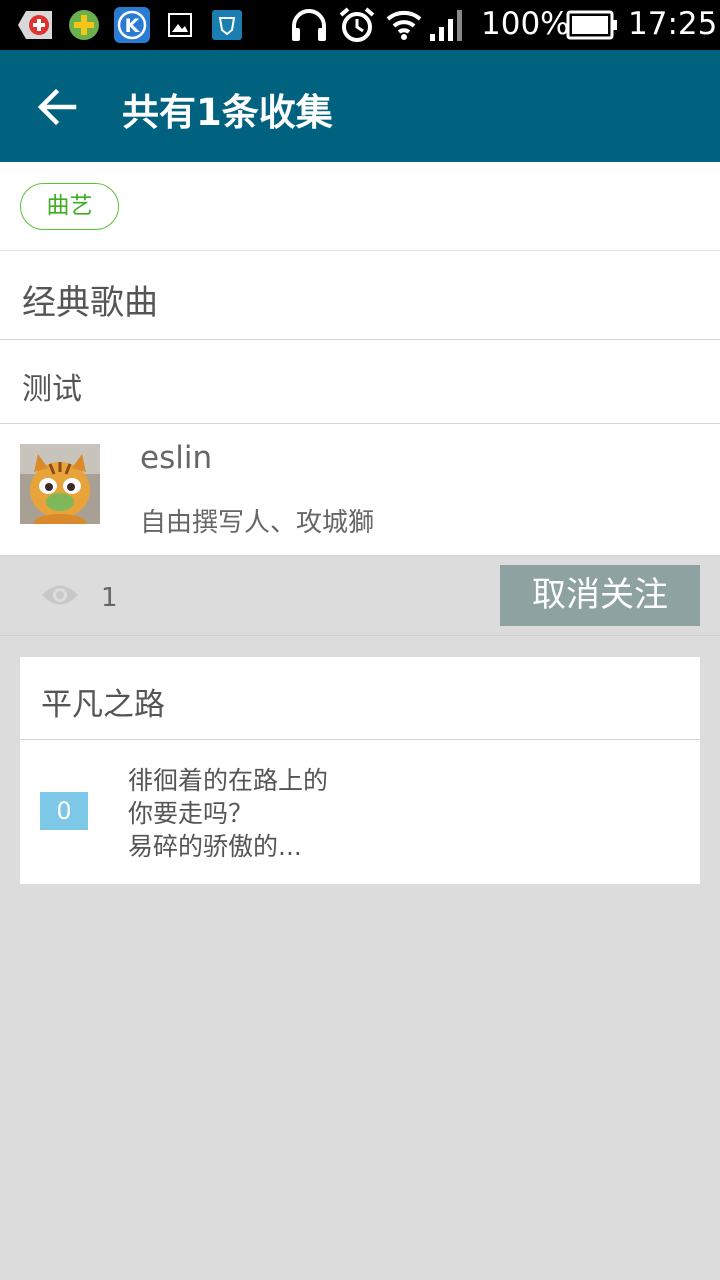 This screenshot has height=1280, width=720. I want to click on collection-description-row: 测试, so click(360, 382).